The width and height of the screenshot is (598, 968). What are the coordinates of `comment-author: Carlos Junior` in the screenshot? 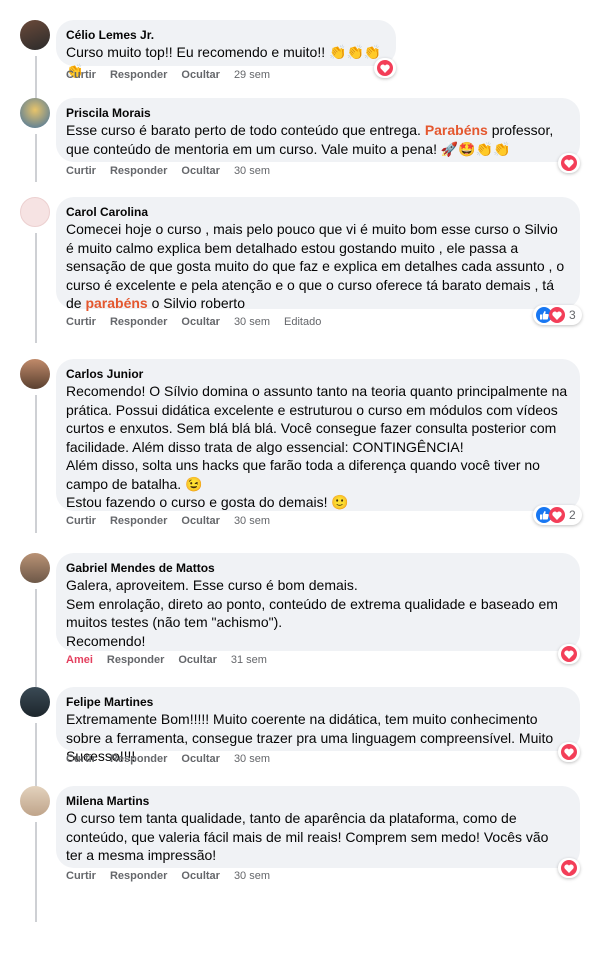 It's located at (317, 374).